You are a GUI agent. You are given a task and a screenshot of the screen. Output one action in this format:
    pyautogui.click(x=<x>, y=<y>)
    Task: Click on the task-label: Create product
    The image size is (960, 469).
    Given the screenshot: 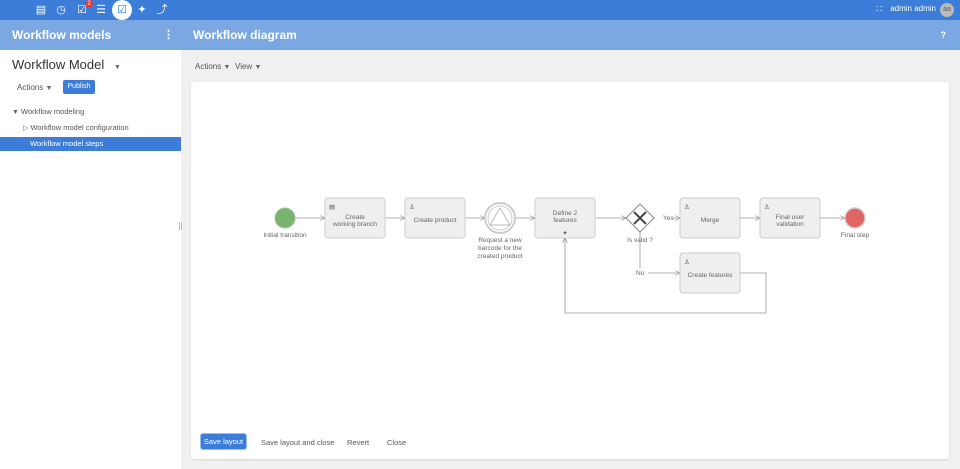 What is the action you would take?
    pyautogui.click(x=435, y=220)
    